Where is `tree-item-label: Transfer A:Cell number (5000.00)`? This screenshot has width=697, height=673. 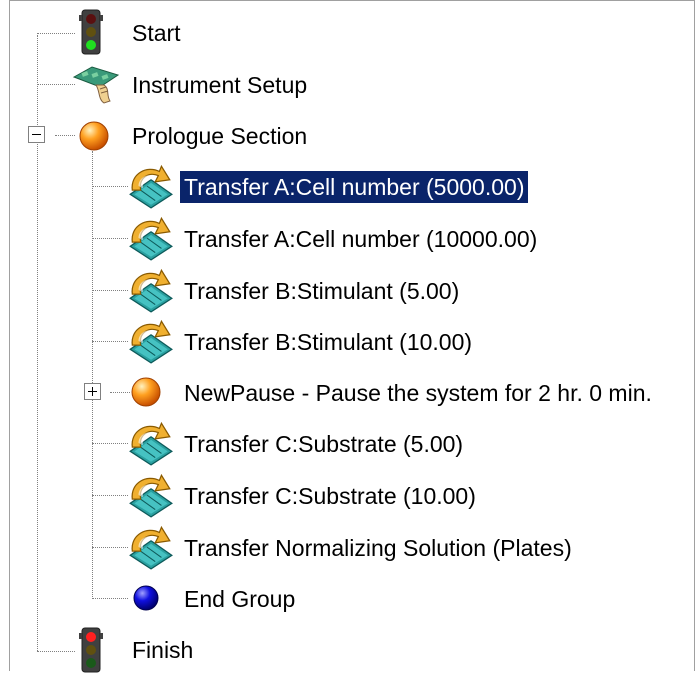
tree-item-label: Transfer A:Cell number (5000.00) is located at coordinates (354, 187).